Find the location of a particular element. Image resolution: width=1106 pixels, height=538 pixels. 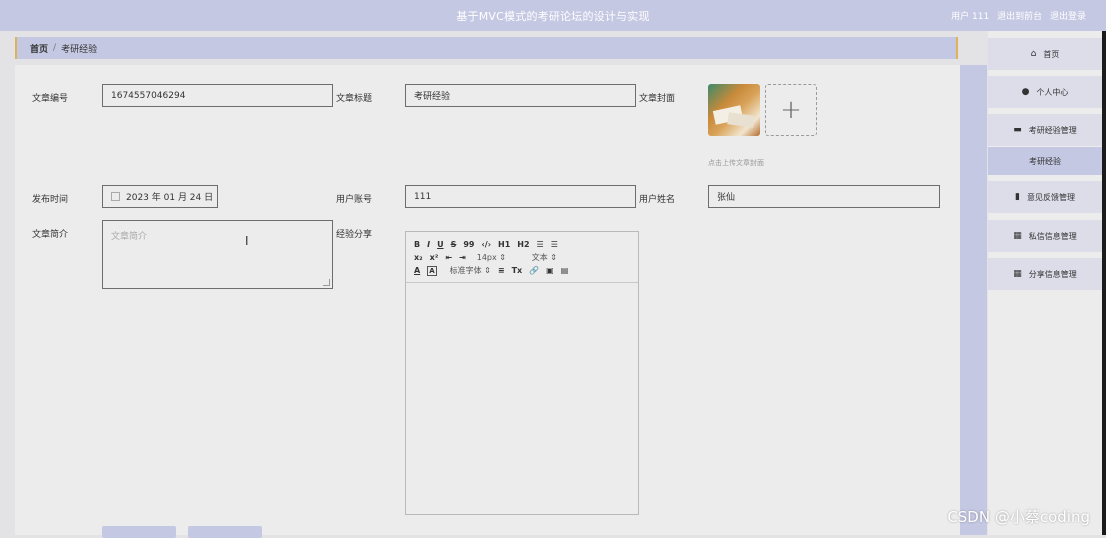

user-label: 用户 111 is located at coordinates (970, 17).